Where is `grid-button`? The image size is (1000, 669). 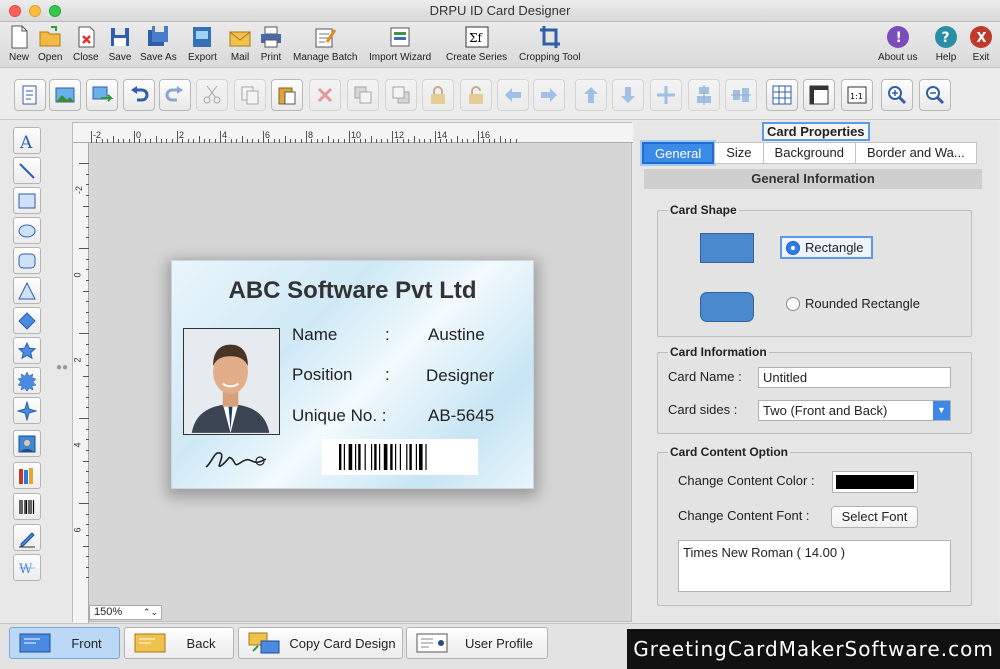
grid-button is located at coordinates (782, 95).